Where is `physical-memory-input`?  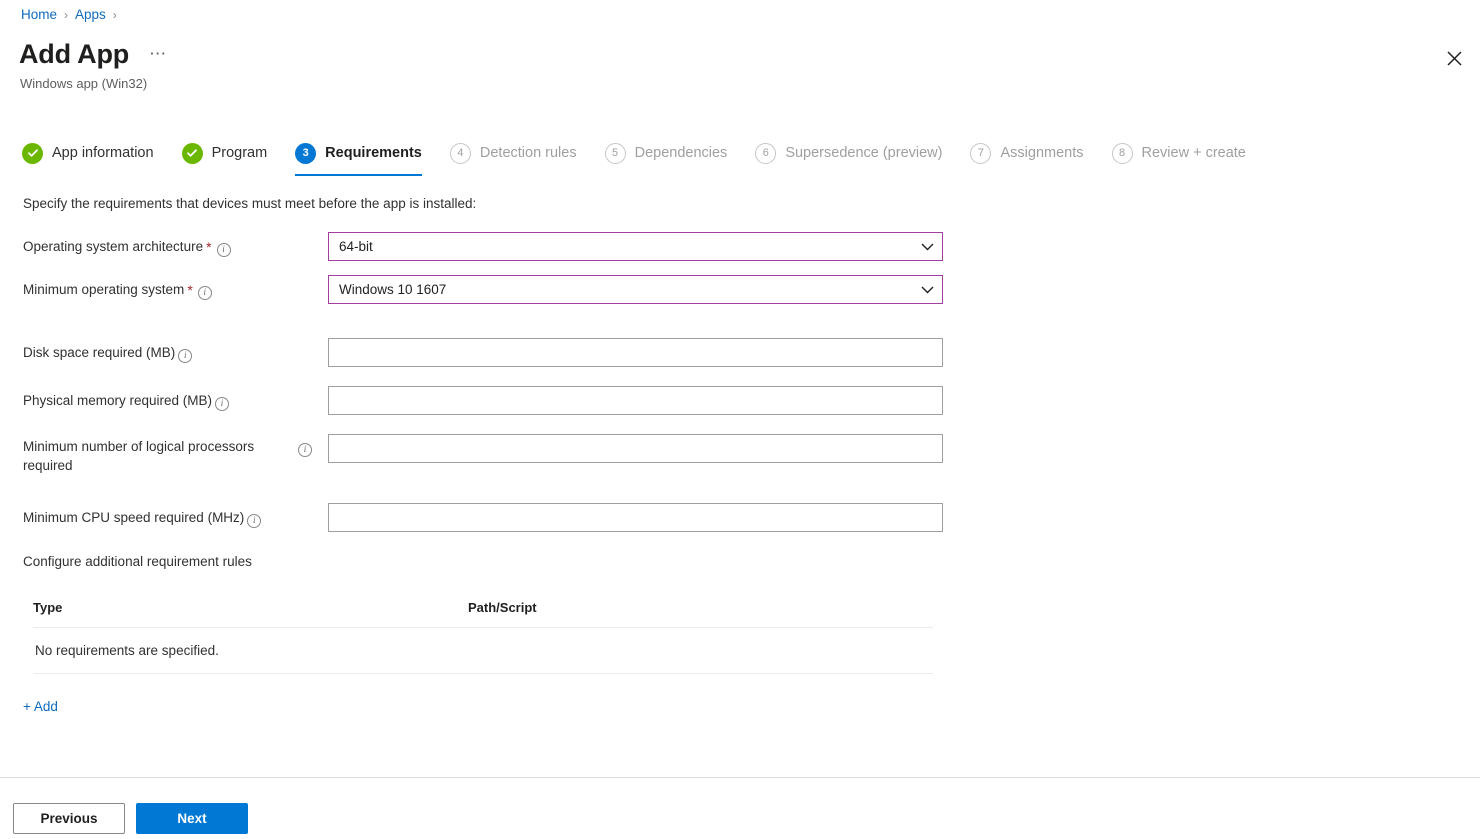
physical-memory-input is located at coordinates (635, 400).